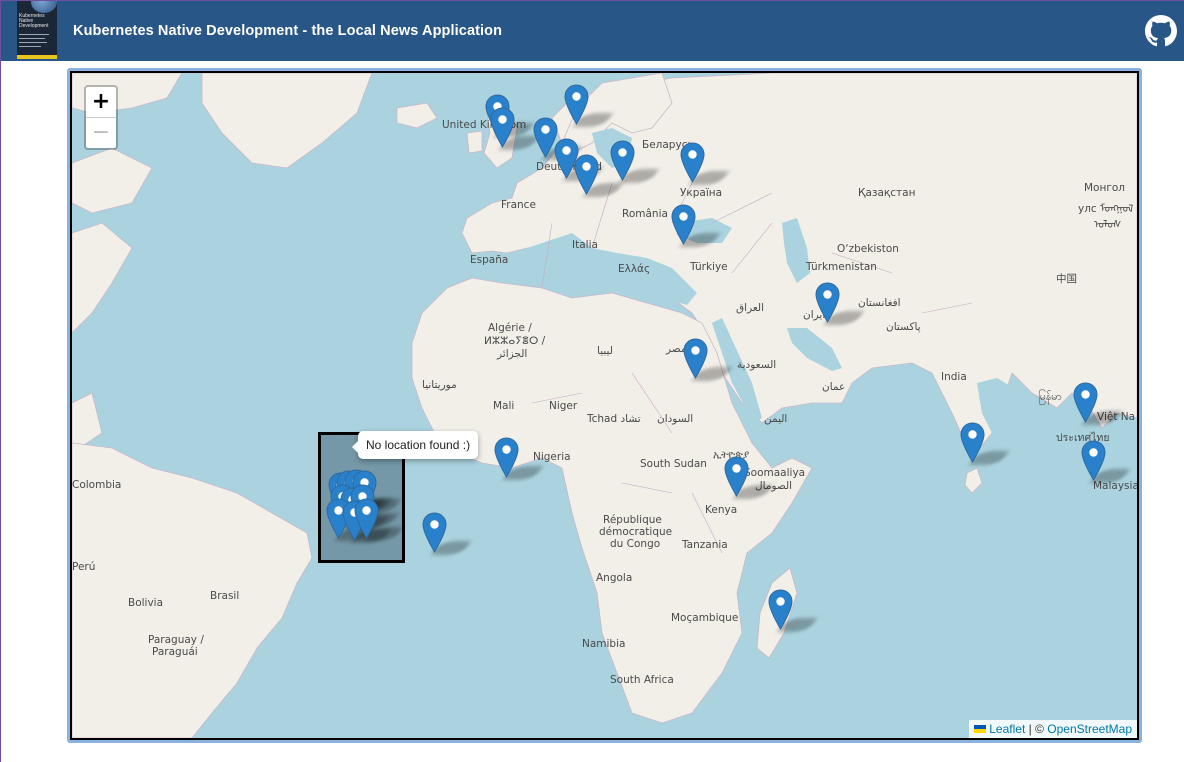 Image resolution: width=1184 pixels, height=762 pixels. What do you see at coordinates (879, 303) in the screenshot?
I see `map-label: افغانستان` at bounding box center [879, 303].